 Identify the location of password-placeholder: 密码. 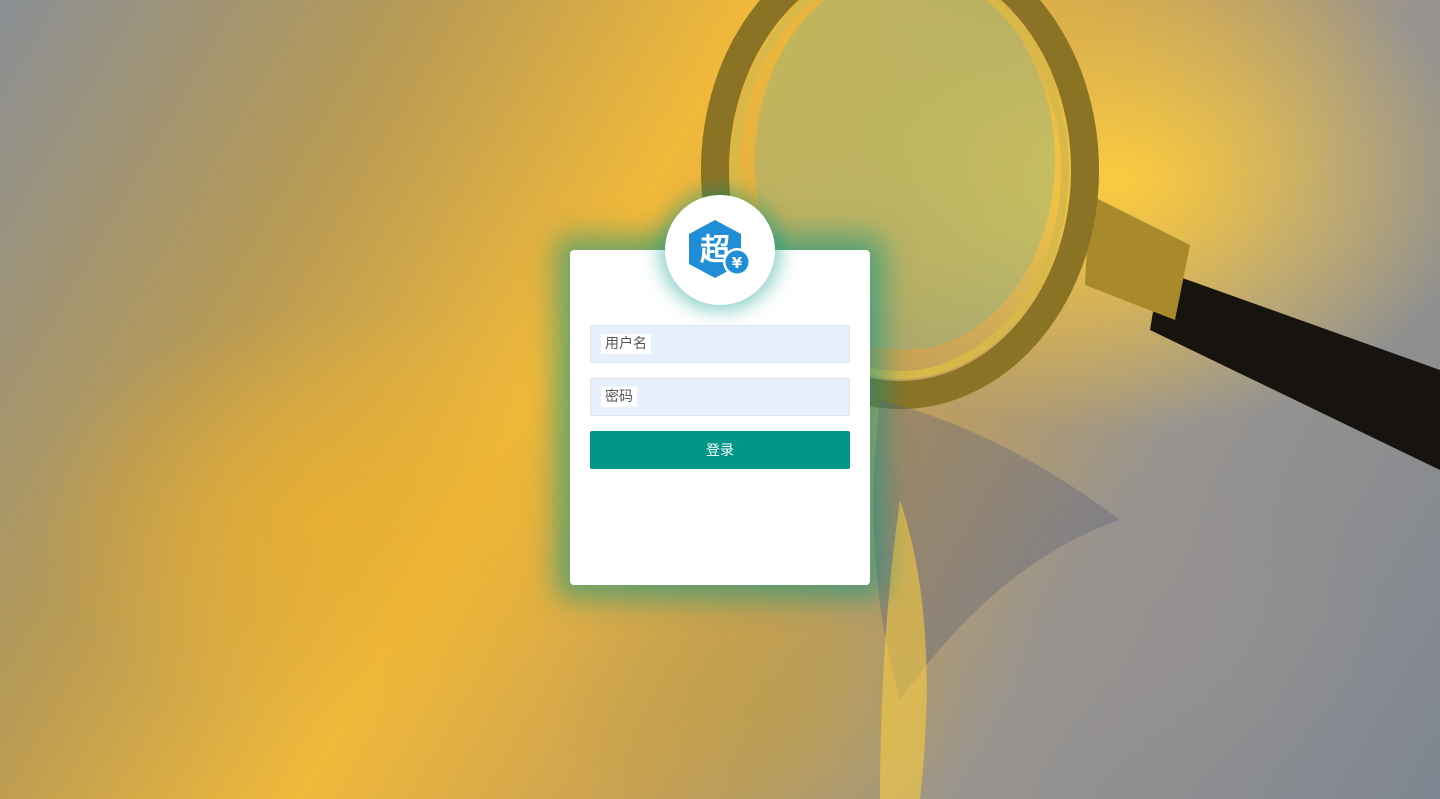
(619, 397).